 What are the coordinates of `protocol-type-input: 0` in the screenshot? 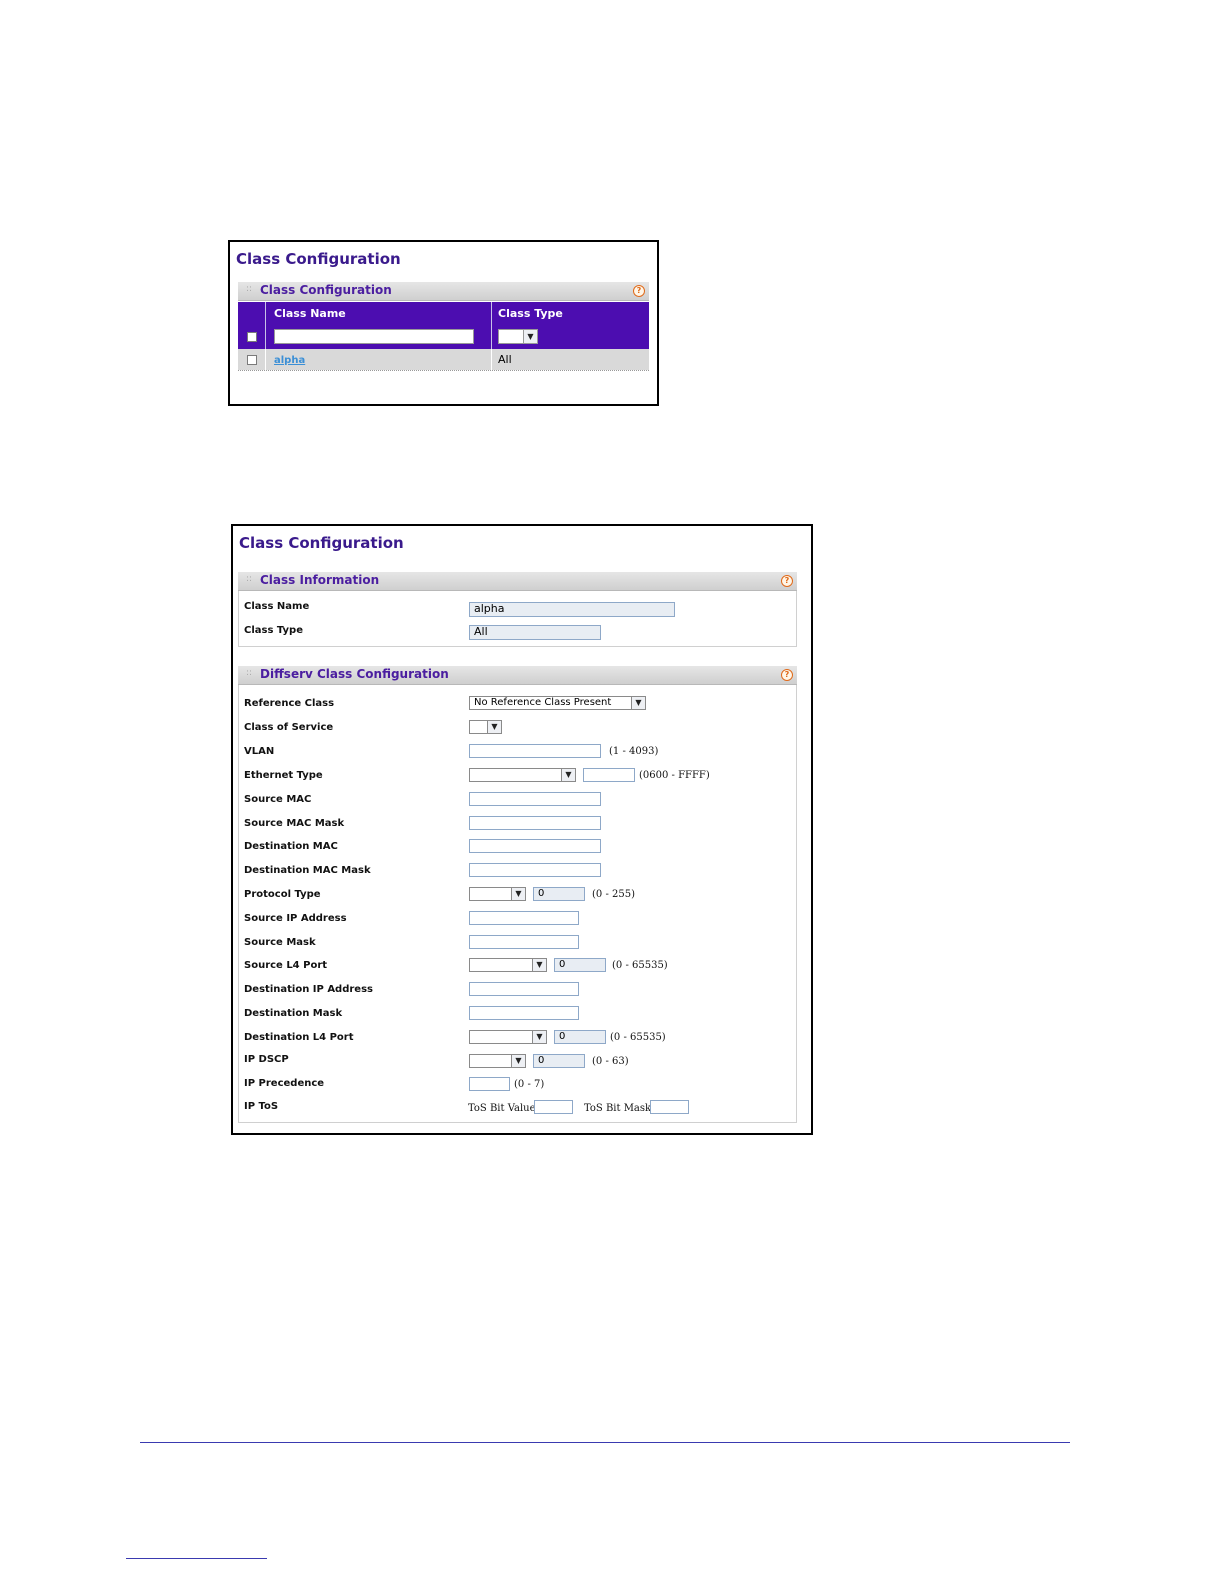 It's located at (559, 894).